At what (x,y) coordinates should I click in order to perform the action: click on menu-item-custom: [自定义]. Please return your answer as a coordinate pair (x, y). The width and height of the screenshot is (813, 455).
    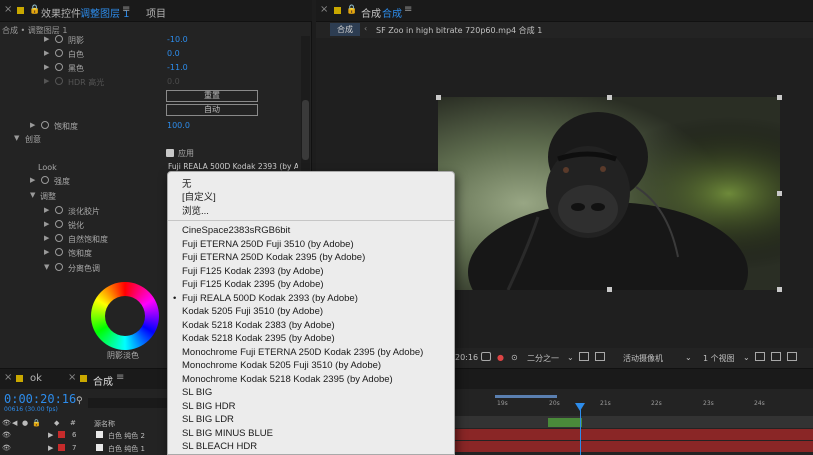
    Looking at the image, I should click on (199, 196).